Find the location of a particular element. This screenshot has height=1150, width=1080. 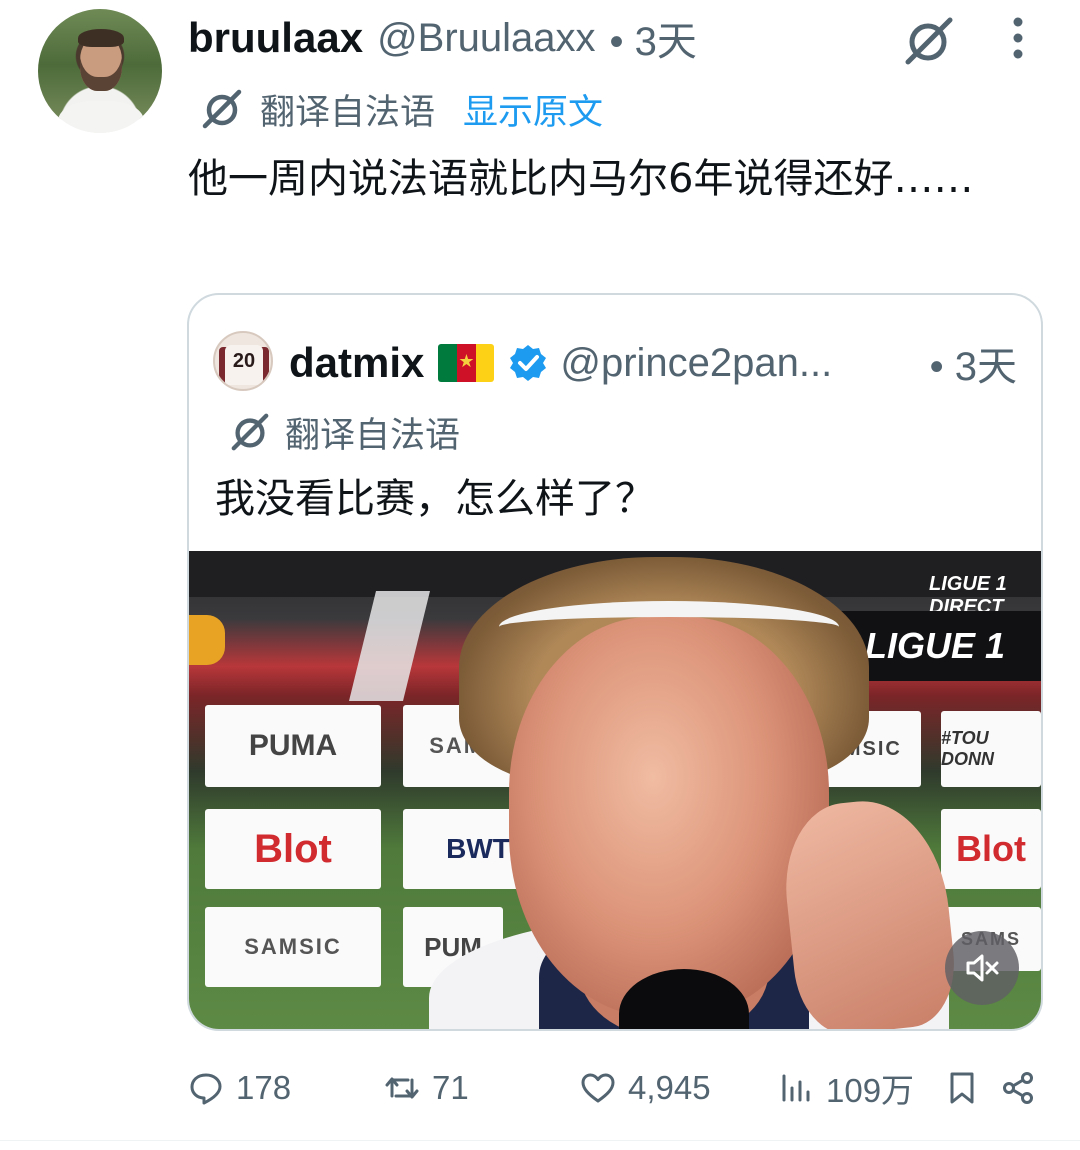

bookmark-button is located at coordinates (962, 1088).